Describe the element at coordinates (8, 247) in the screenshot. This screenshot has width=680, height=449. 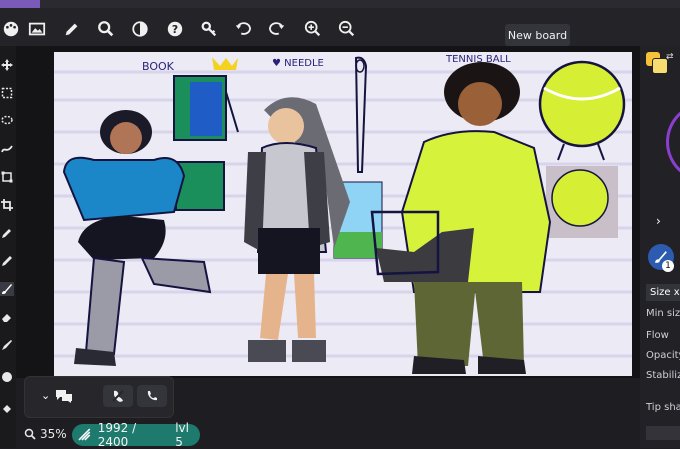
I see `left-tool-rail` at that location.